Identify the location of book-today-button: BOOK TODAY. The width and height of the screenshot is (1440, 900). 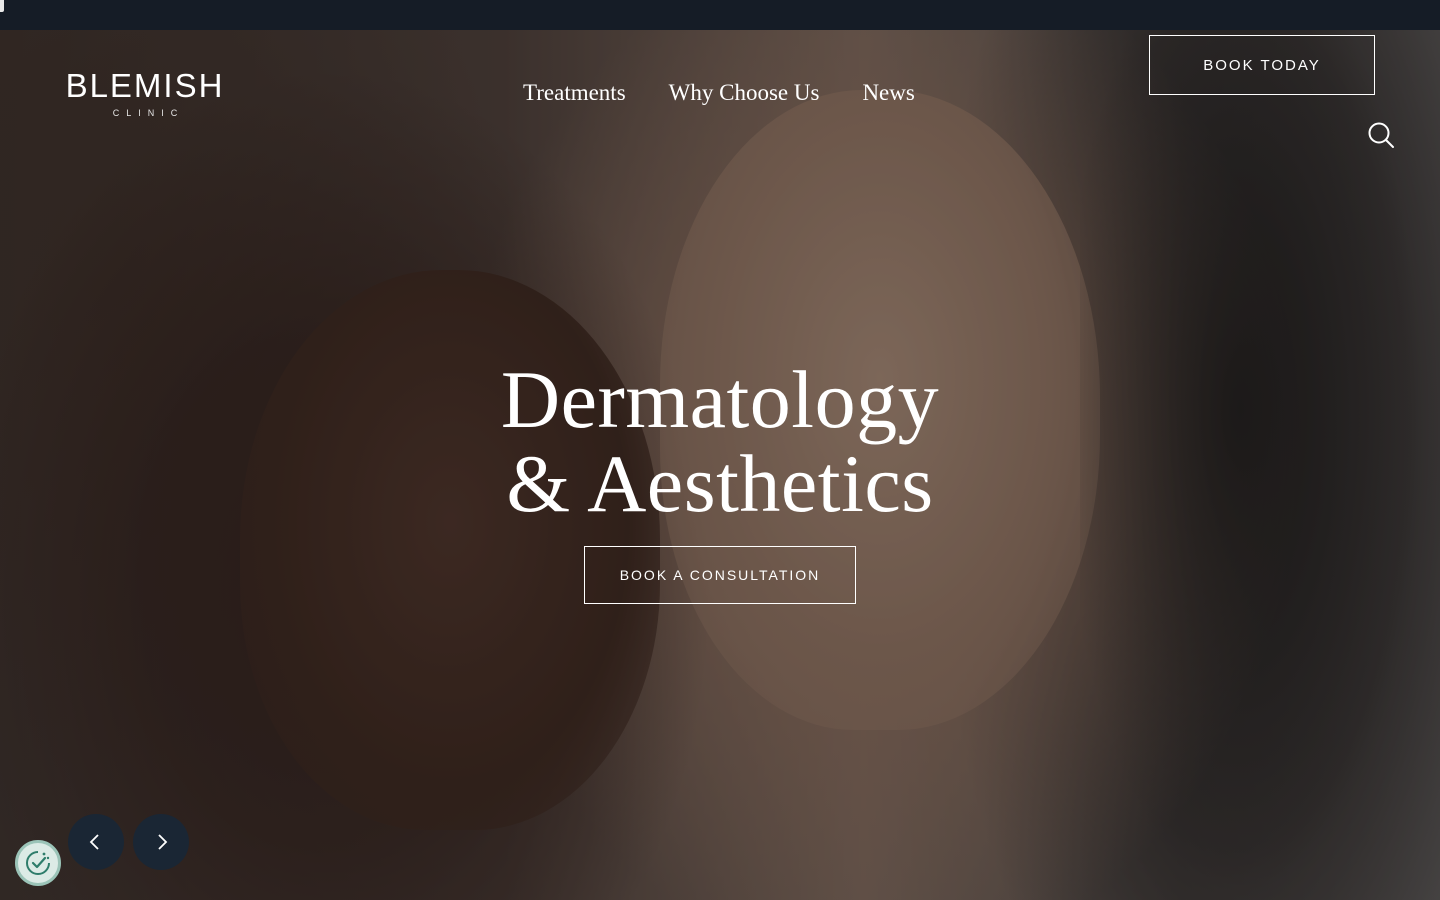
(1262, 65).